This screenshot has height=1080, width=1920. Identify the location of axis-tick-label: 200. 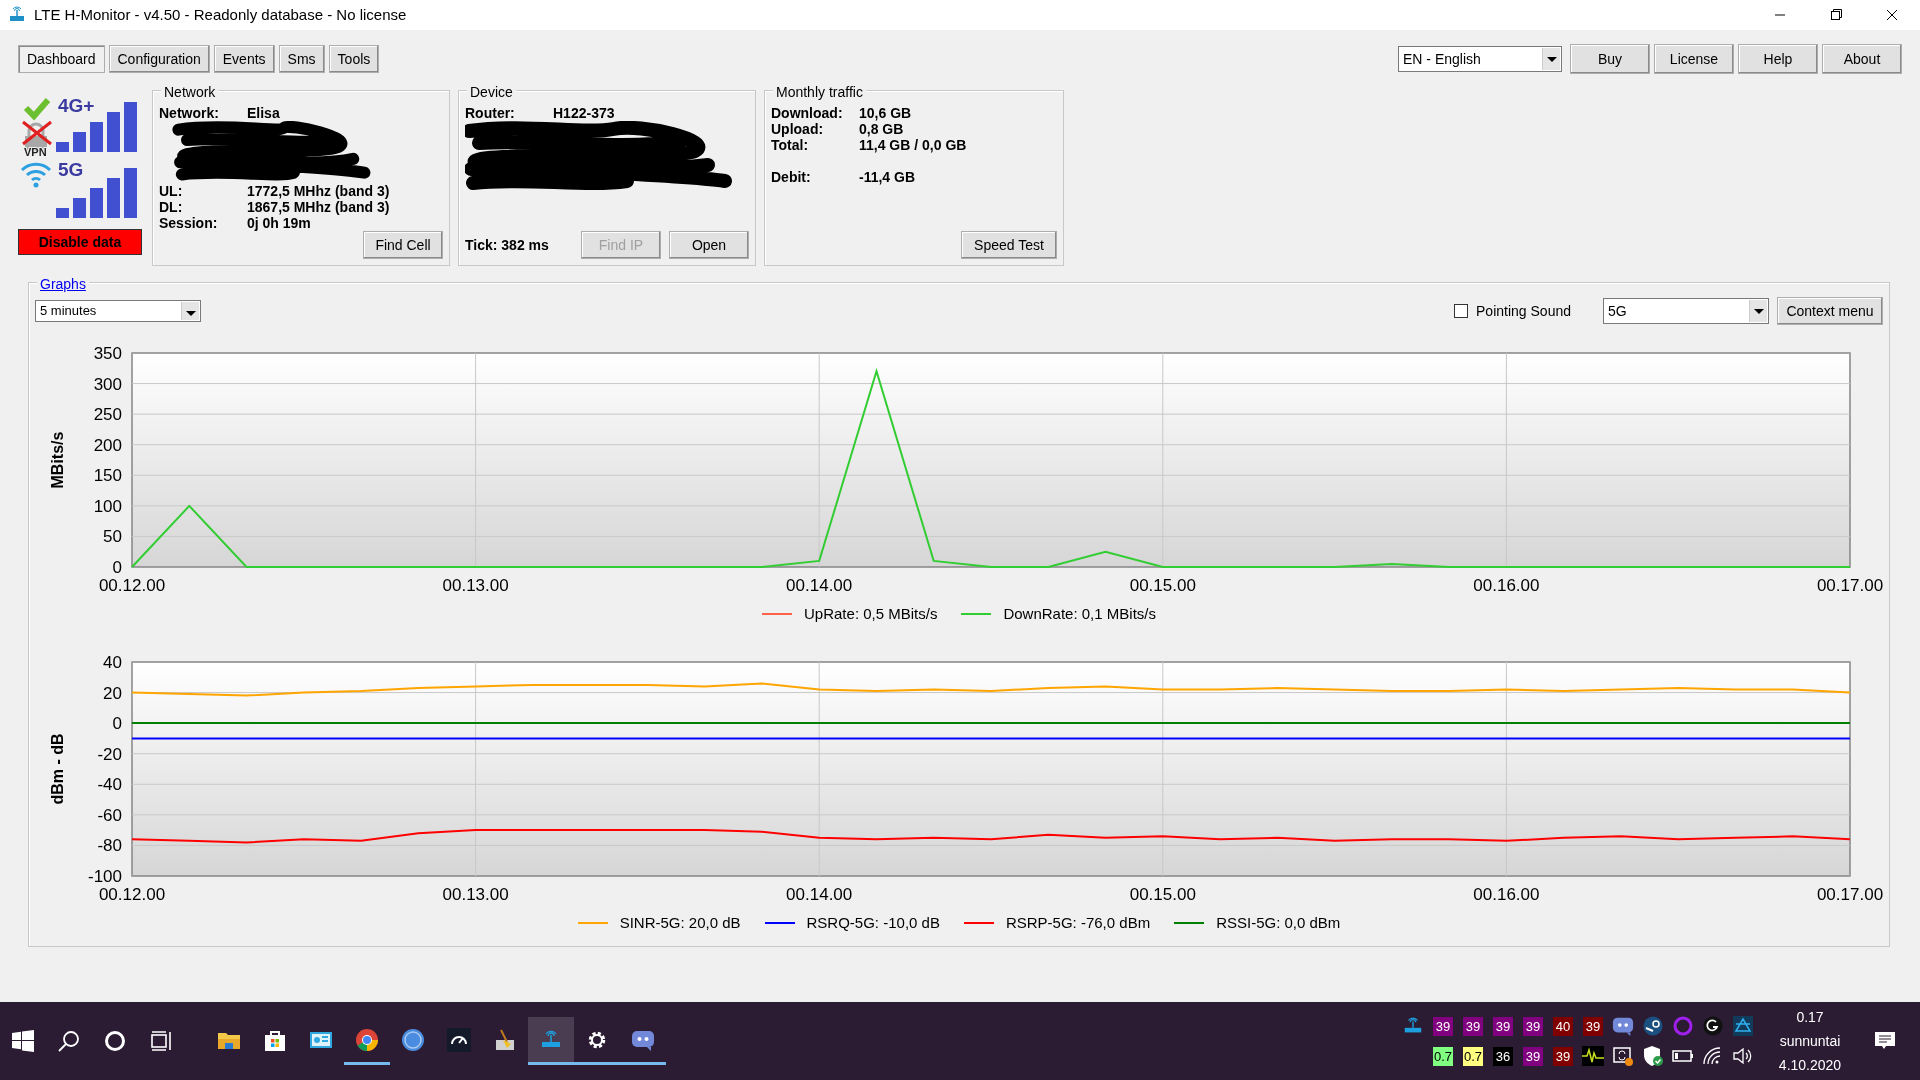
(107, 445).